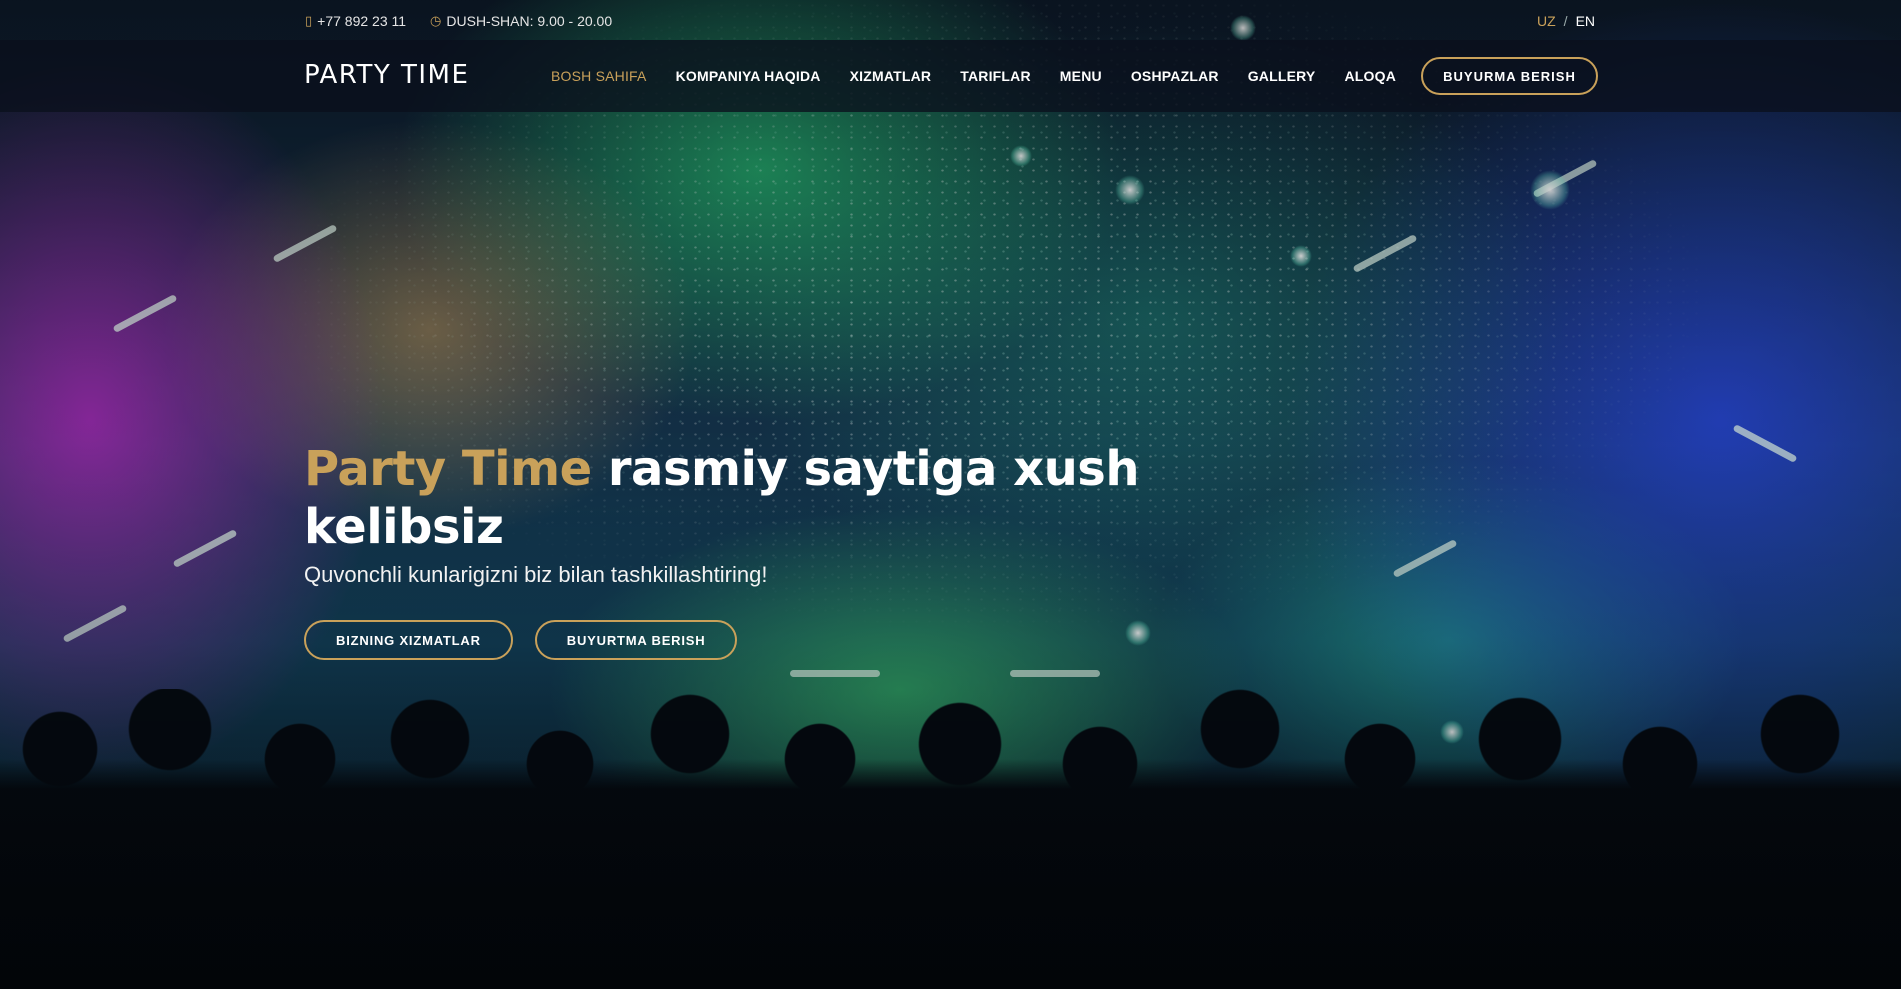 Image resolution: width=1901 pixels, height=989 pixels. Describe the element at coordinates (529, 21) in the screenshot. I see `working-hours: DUSH-SHAN: 9.00 - 20.00` at that location.